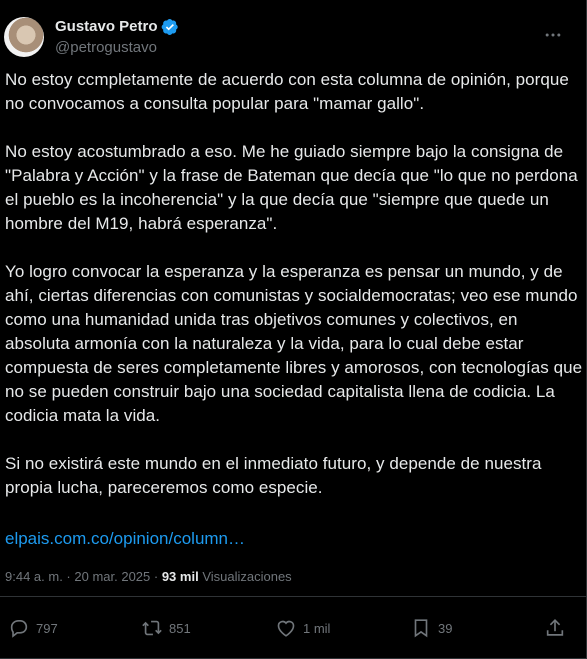  What do you see at coordinates (293, 596) in the screenshot?
I see `divider` at bounding box center [293, 596].